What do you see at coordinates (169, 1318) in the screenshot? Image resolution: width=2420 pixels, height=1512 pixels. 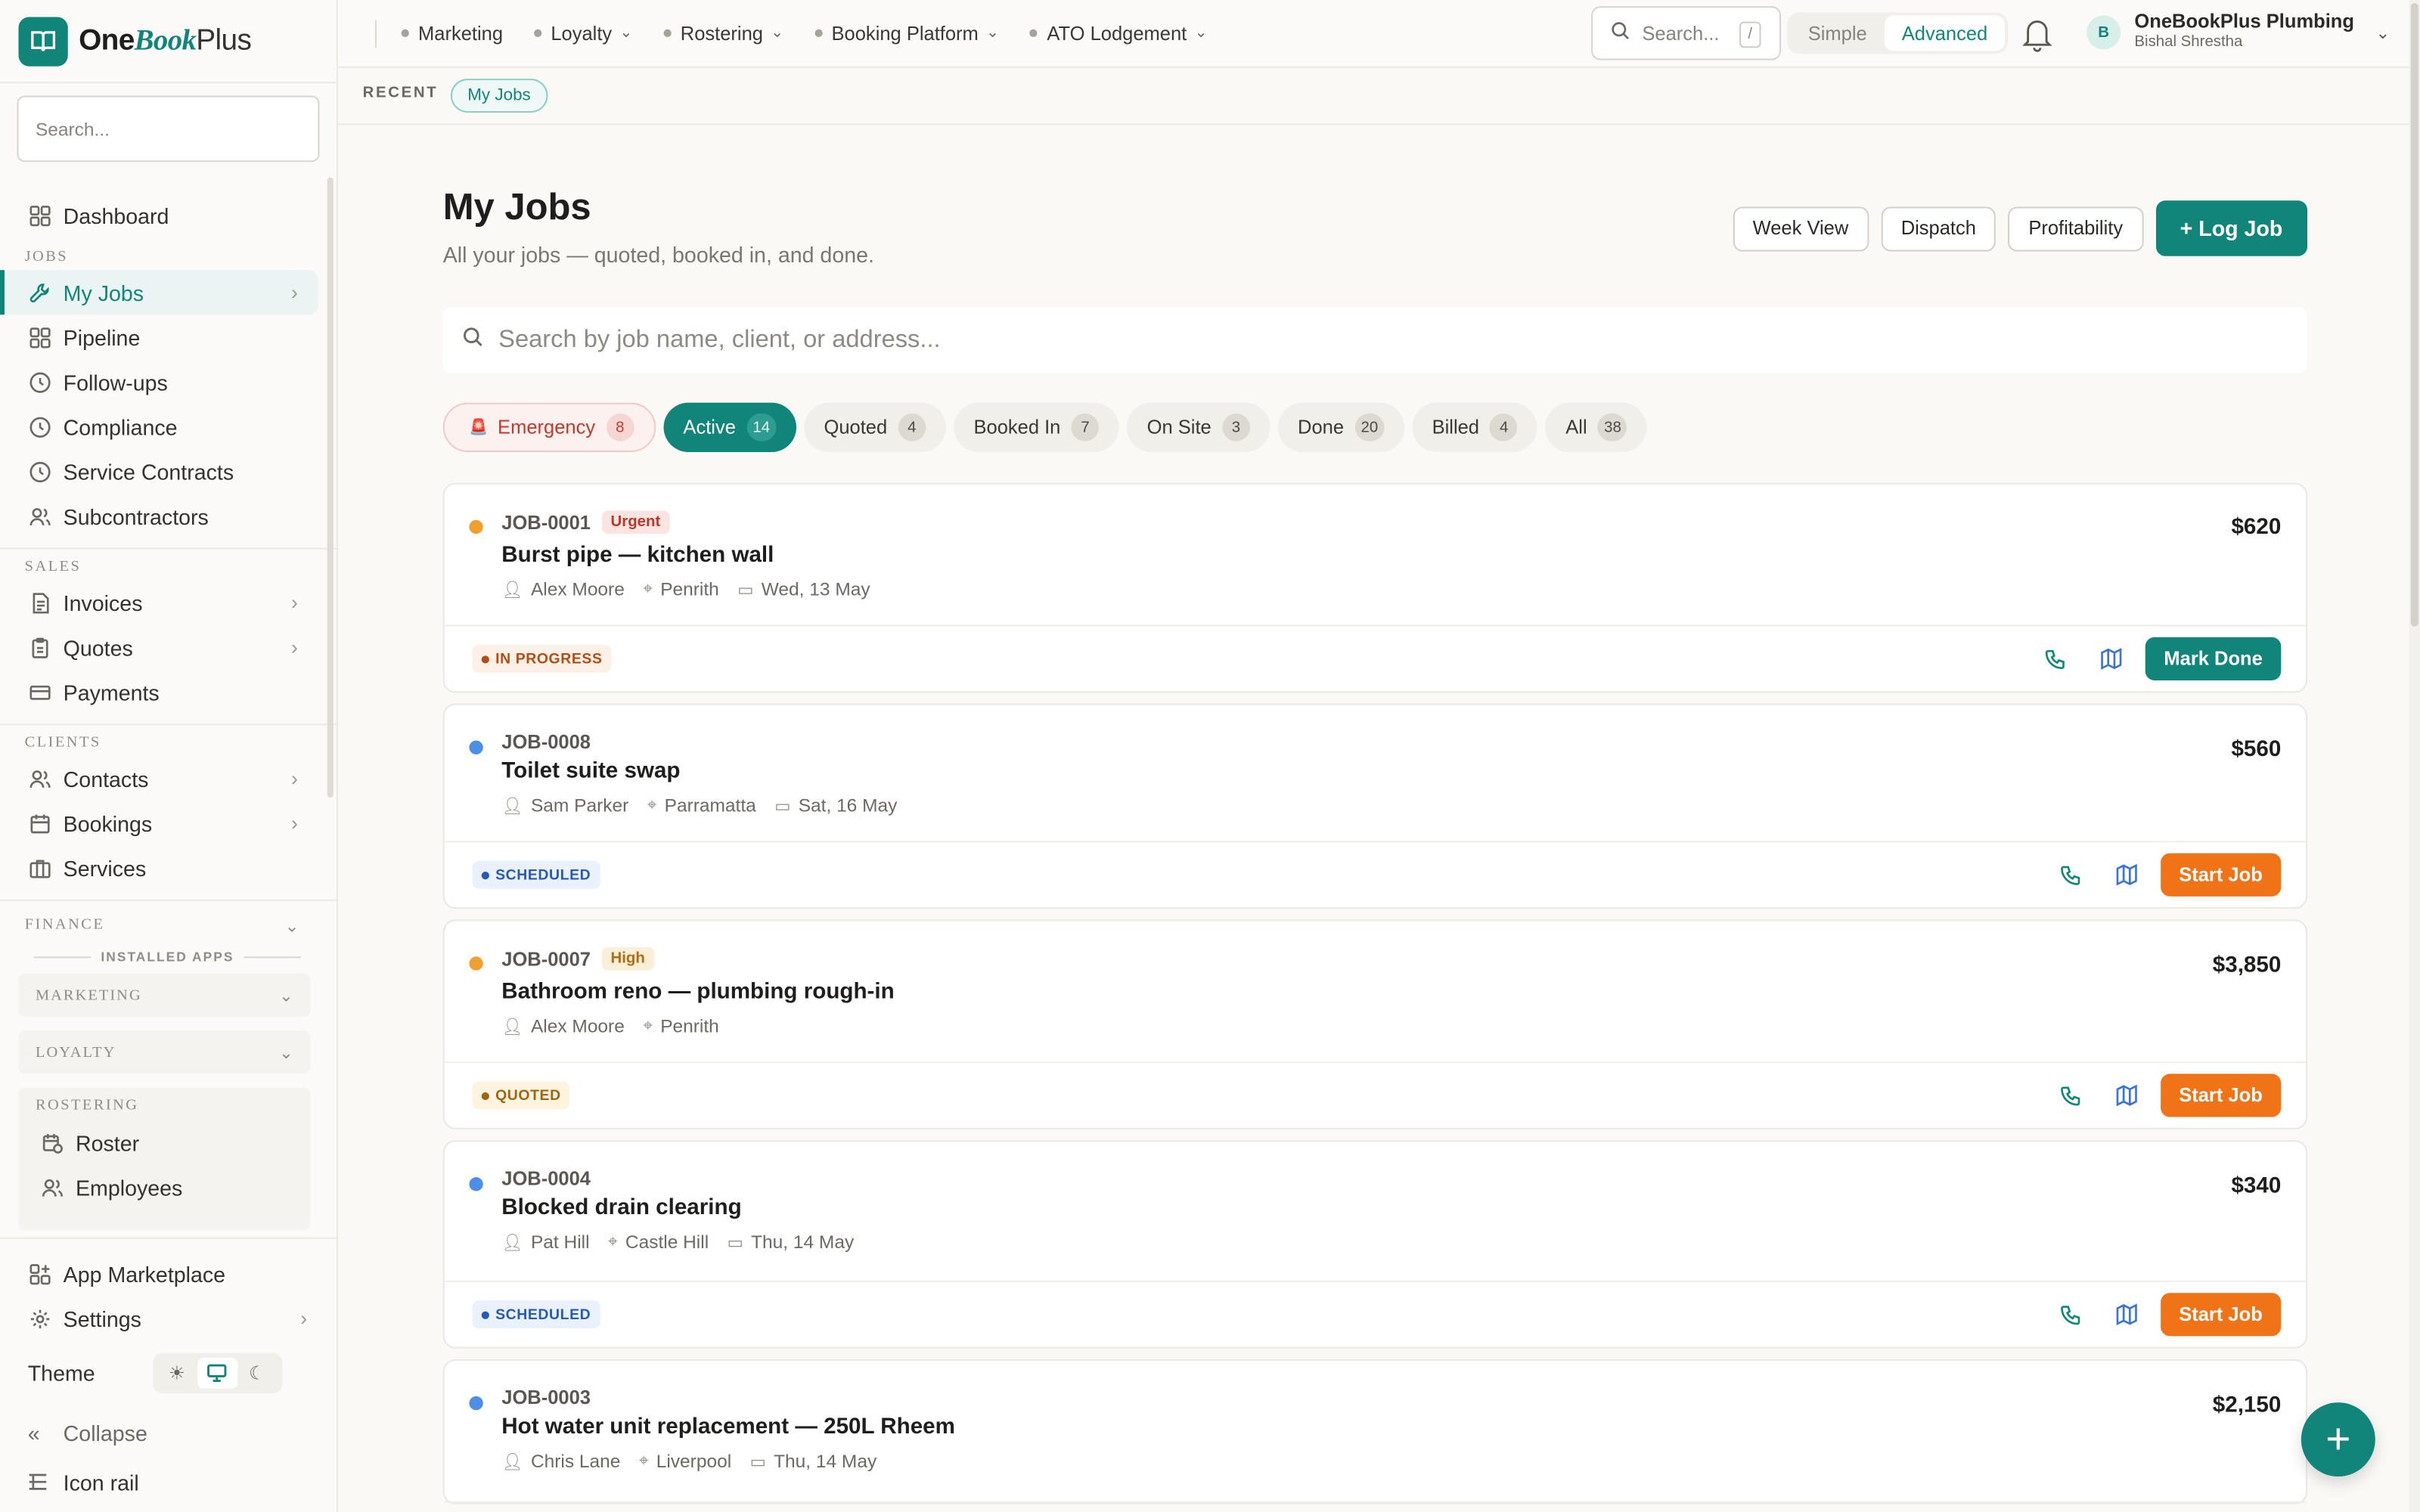 I see `sidebar-item-settings: Settings ›` at bounding box center [169, 1318].